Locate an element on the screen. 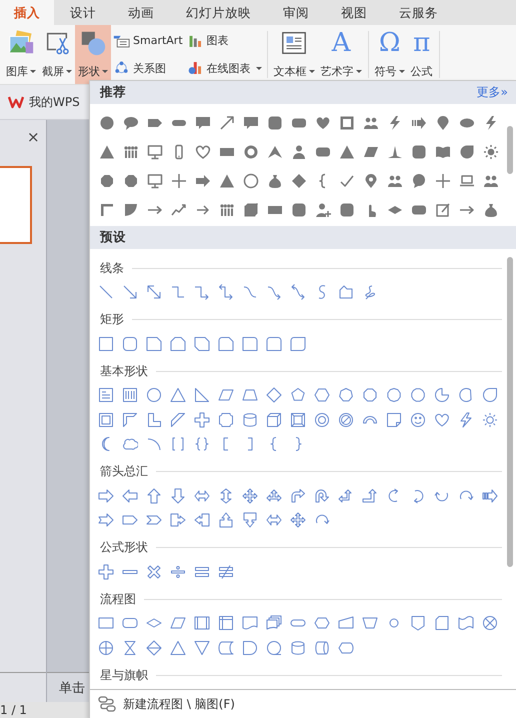 The height and width of the screenshot is (718, 516). ribbon-tab: 设计 is located at coordinates (83, 12).